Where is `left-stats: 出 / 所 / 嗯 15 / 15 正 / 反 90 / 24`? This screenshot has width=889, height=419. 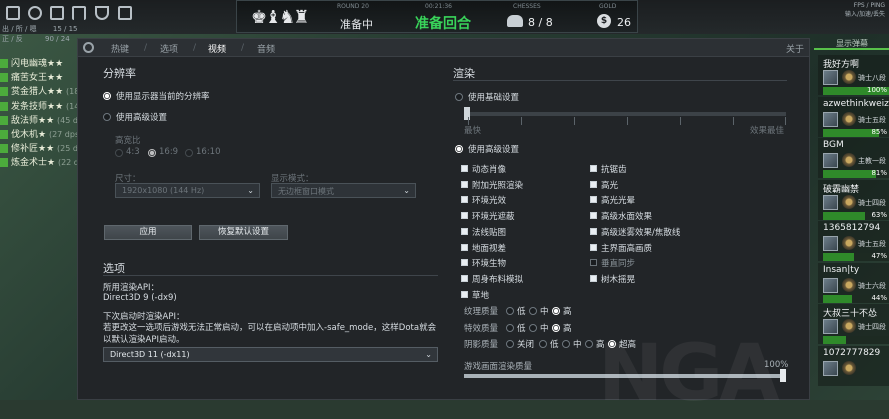 left-stats: 出 / 所 / 嗯 15 / 15 正 / 反 90 / 24 is located at coordinates (39, 34).